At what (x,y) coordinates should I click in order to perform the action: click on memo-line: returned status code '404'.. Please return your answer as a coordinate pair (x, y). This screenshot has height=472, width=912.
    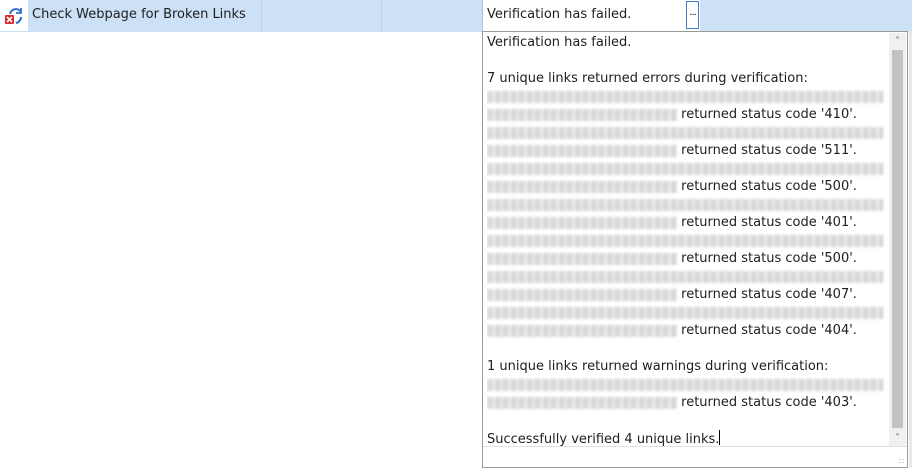
    Looking at the image, I should click on (688, 331).